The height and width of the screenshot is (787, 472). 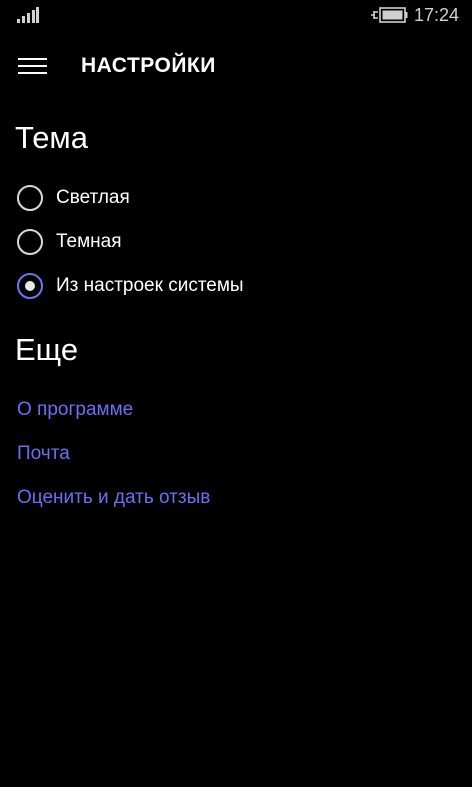 I want to click on theme-option-label: Темная, so click(x=89, y=241).